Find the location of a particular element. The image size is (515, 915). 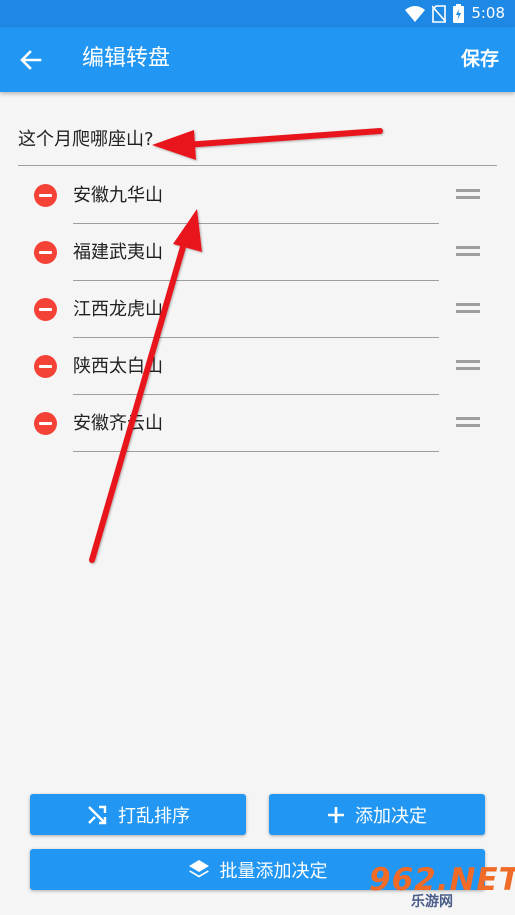

watermark-main: 962.NET is located at coordinates (442, 880).